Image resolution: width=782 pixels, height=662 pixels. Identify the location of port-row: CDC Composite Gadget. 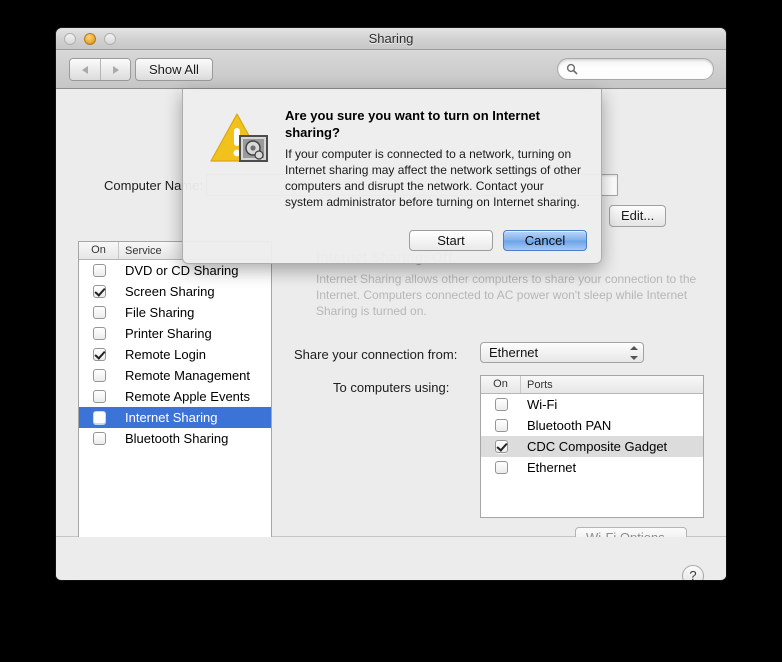
(592, 446).